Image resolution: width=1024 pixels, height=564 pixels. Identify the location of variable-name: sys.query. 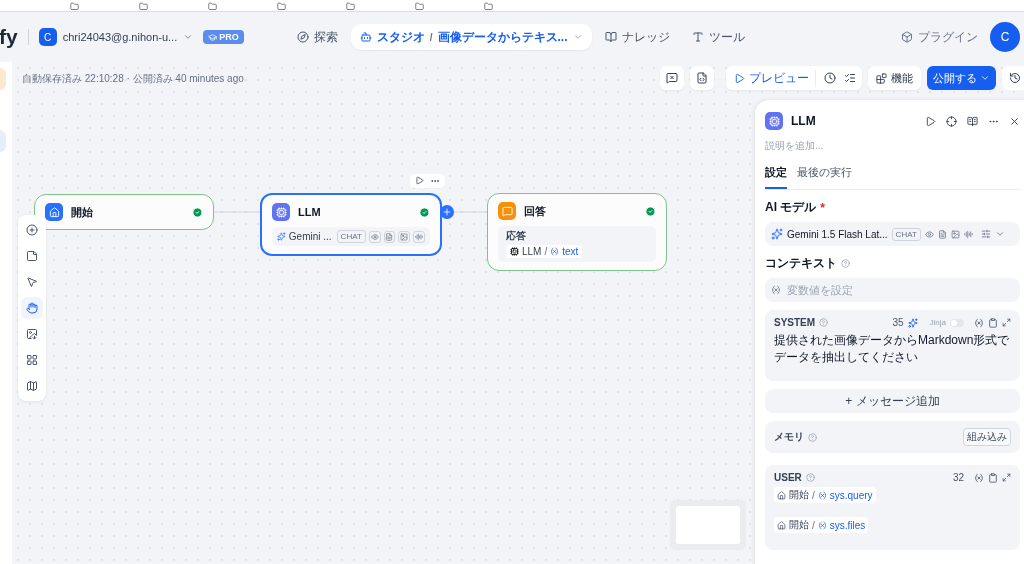
(851, 495).